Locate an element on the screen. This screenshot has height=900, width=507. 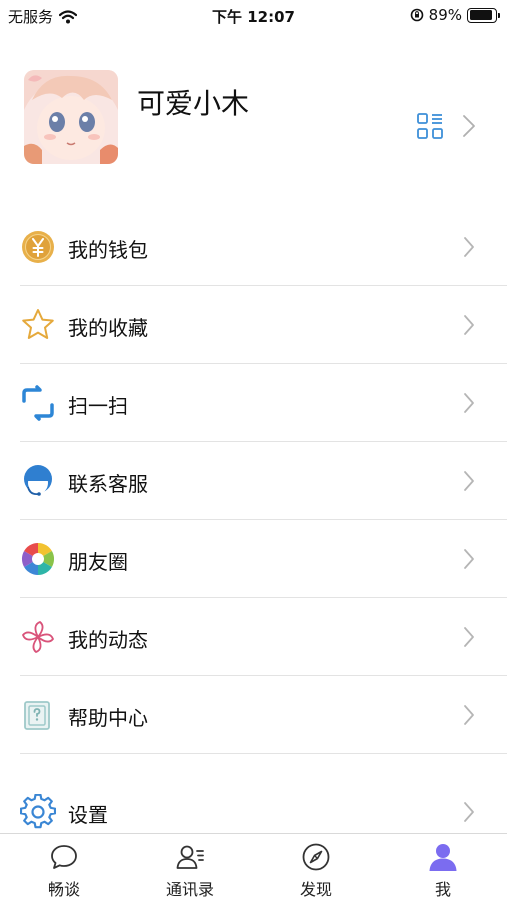
avatar is located at coordinates (71, 117).